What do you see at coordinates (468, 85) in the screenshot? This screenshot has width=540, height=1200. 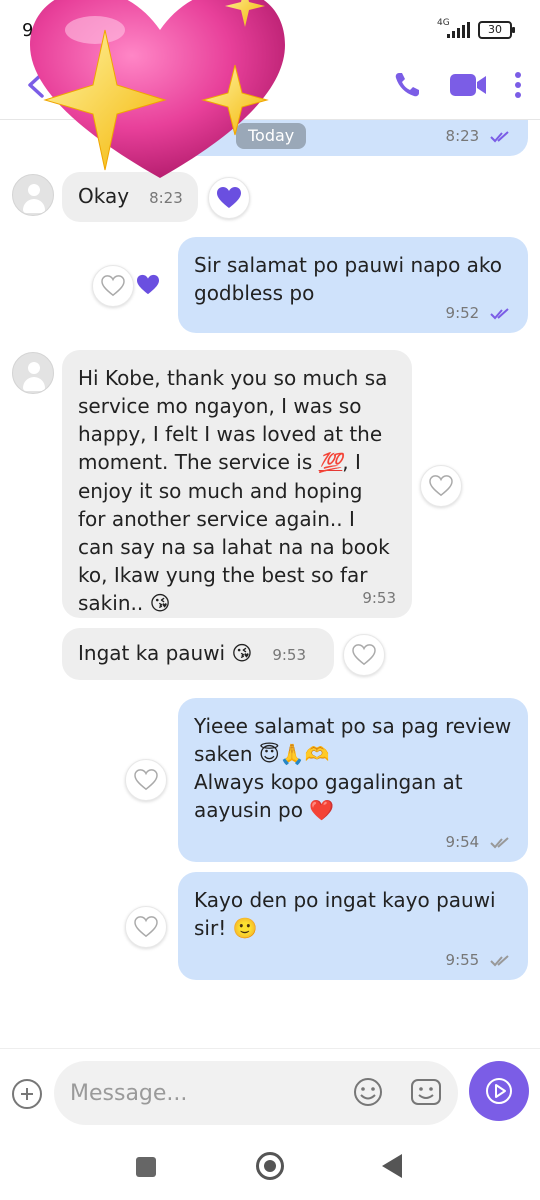 I see `video-icon` at bounding box center [468, 85].